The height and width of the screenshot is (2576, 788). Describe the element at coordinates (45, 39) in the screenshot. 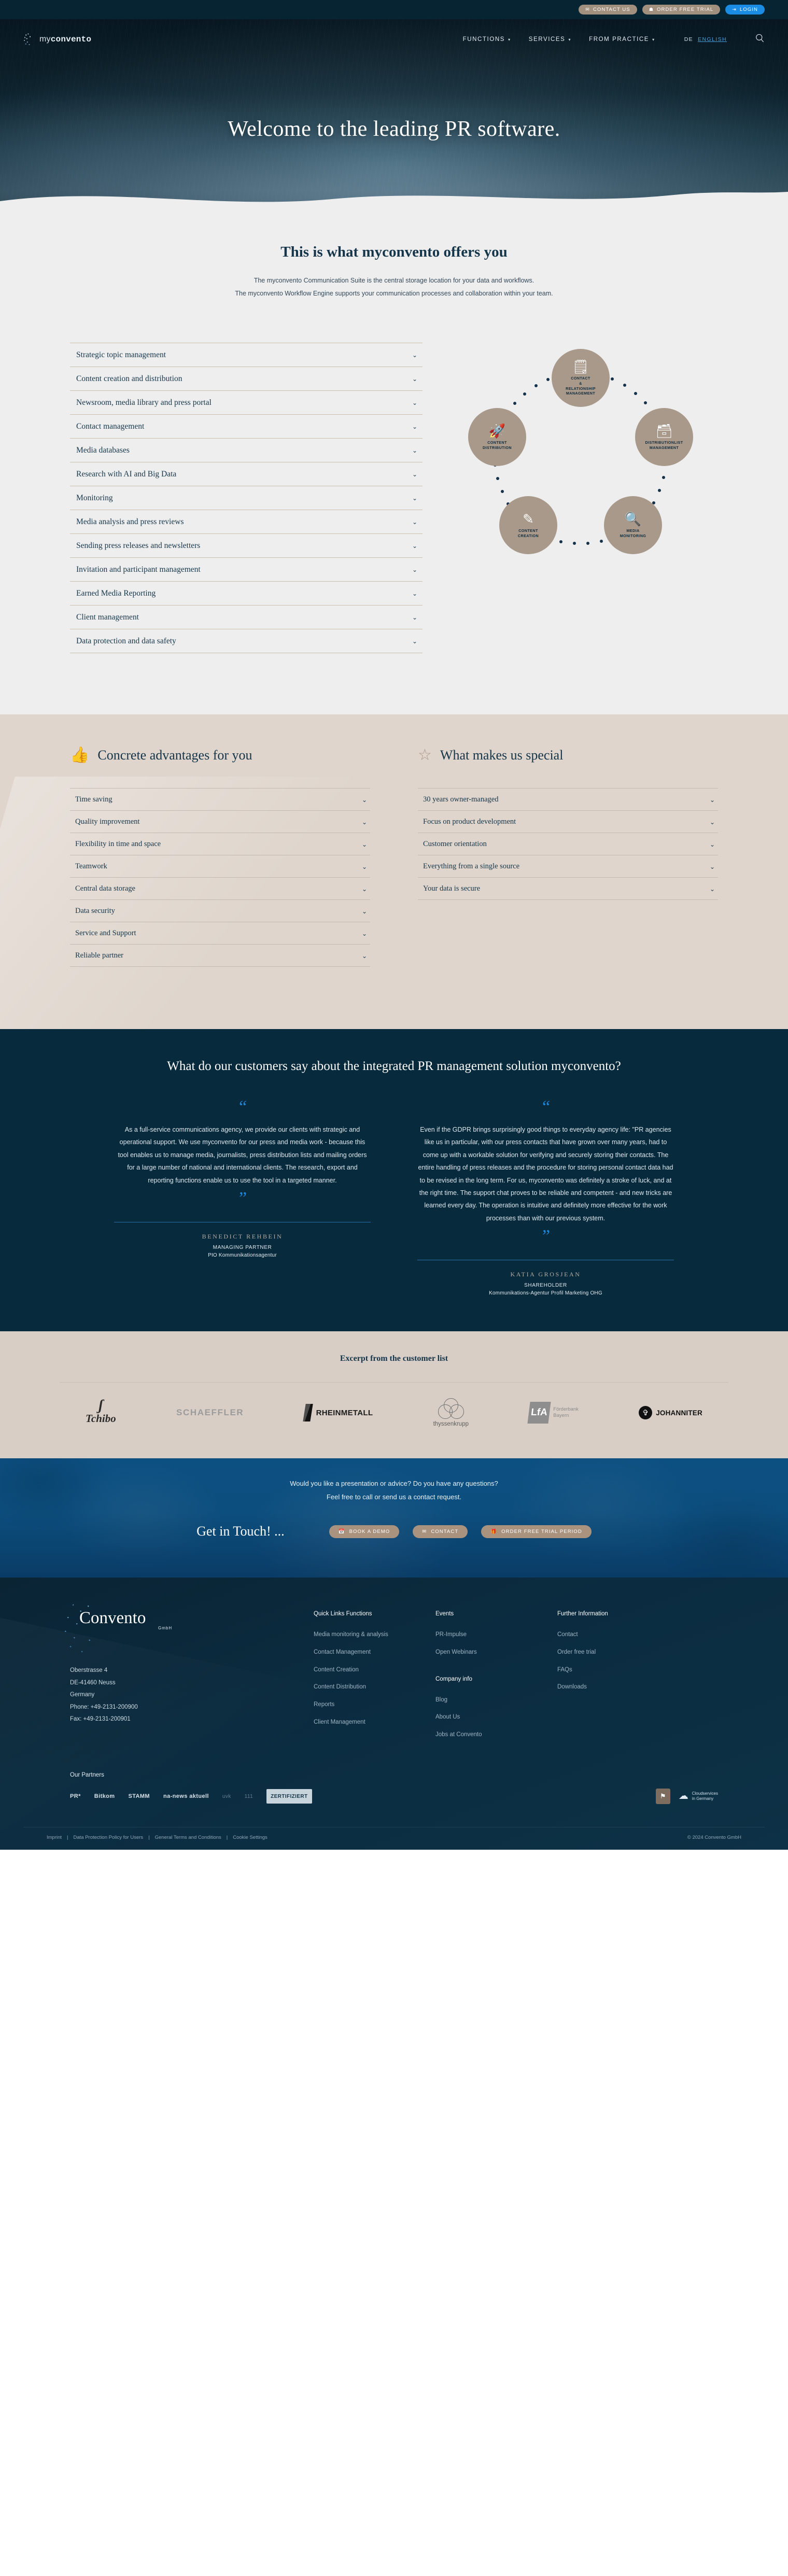

I see `logo-my: my` at that location.